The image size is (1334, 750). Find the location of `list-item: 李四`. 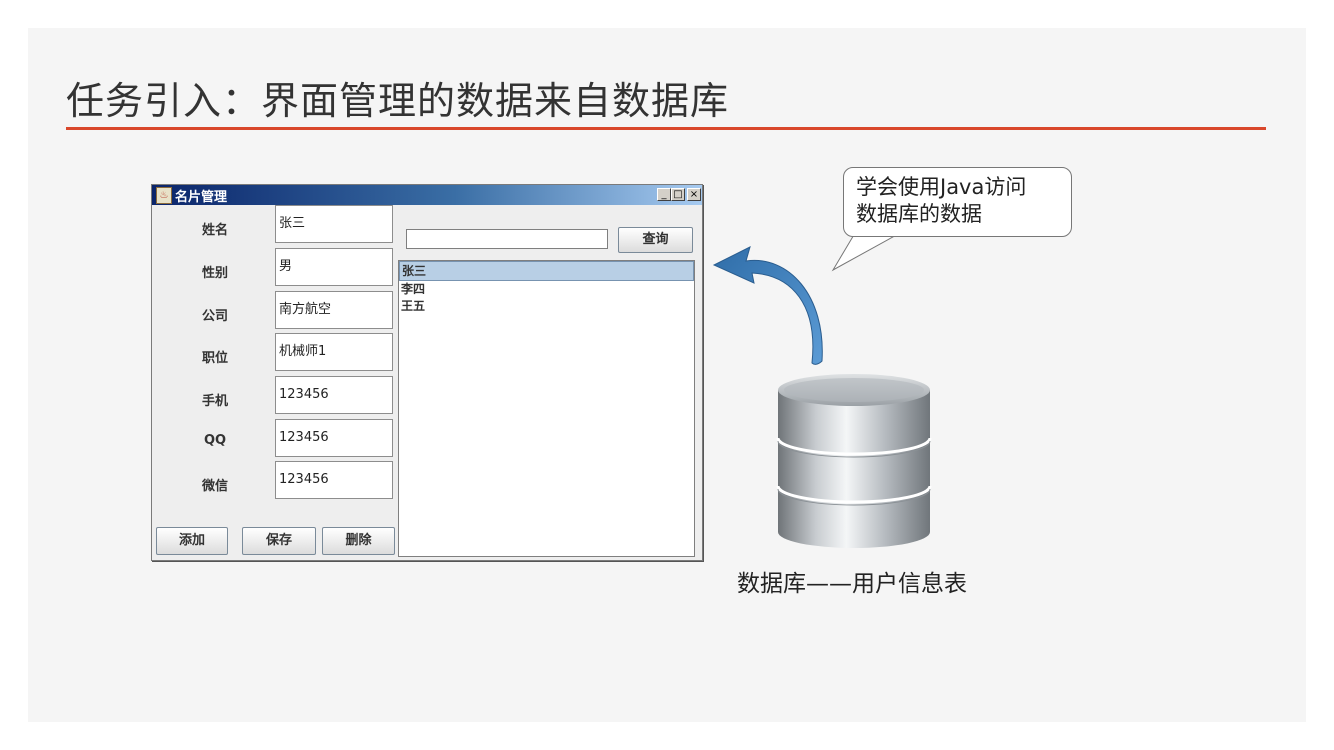

list-item: 李四 is located at coordinates (546, 289).